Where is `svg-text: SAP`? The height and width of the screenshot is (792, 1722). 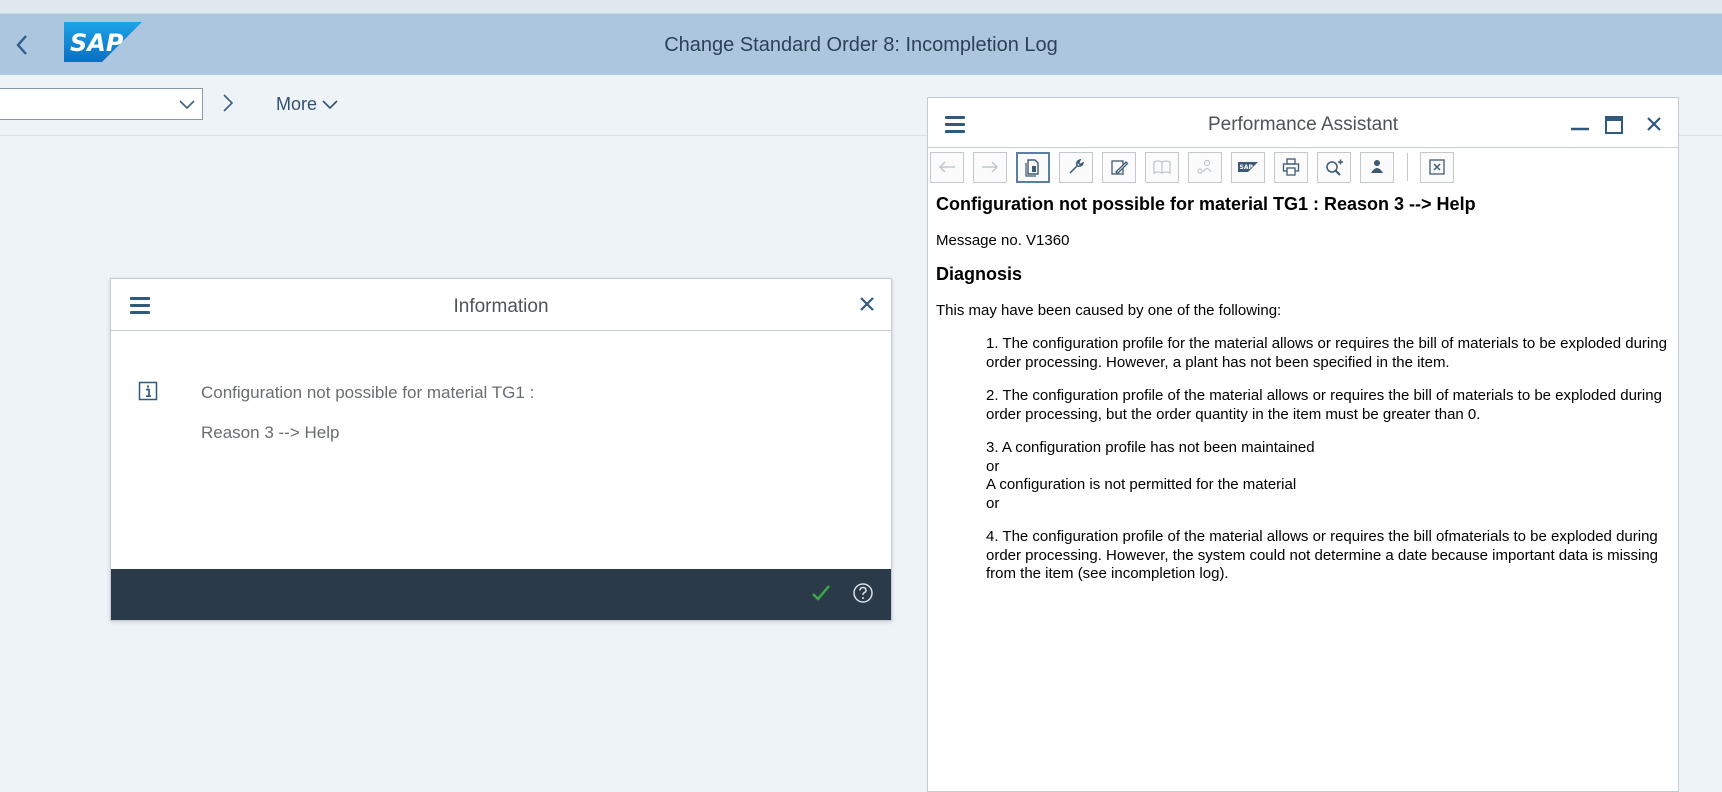 svg-text: SAP is located at coordinates (1247, 167).